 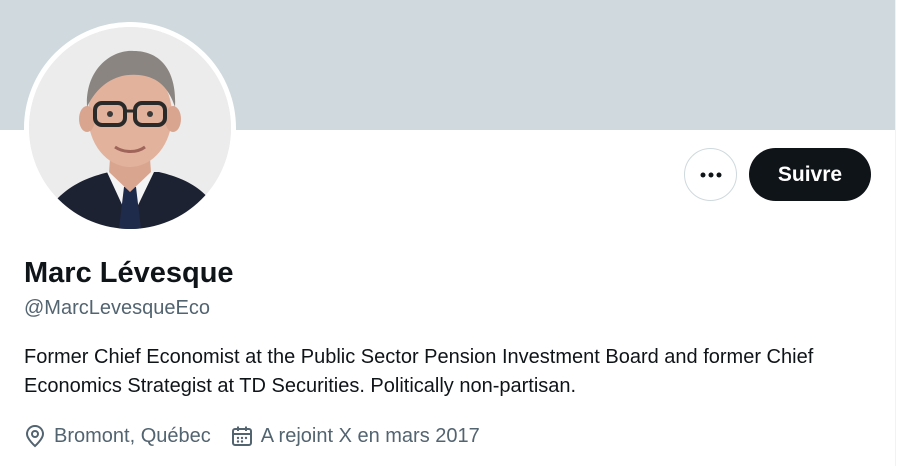 I want to click on user-handle: @MarcLevesqueEco, so click(x=117, y=308).